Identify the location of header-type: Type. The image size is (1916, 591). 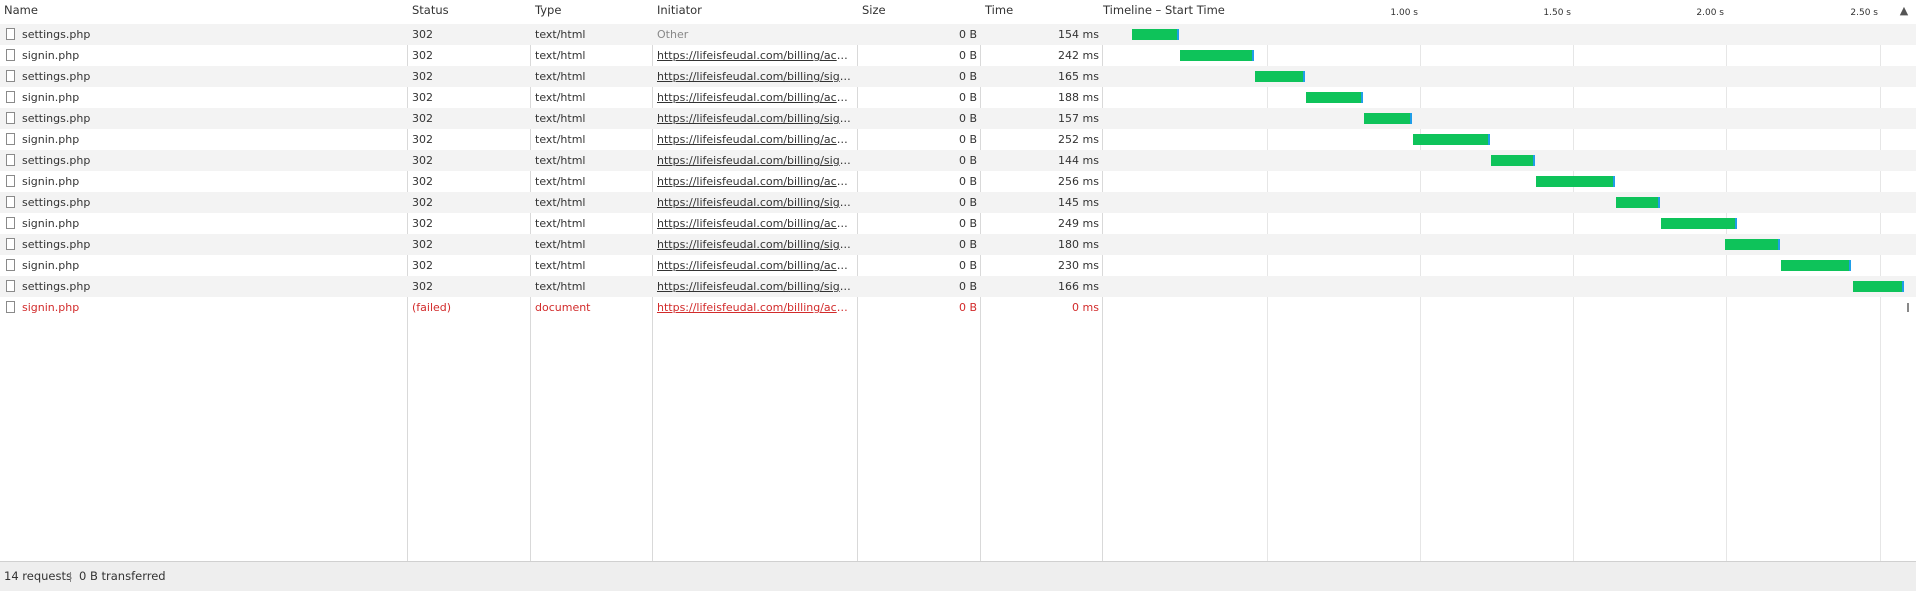
(591, 12).